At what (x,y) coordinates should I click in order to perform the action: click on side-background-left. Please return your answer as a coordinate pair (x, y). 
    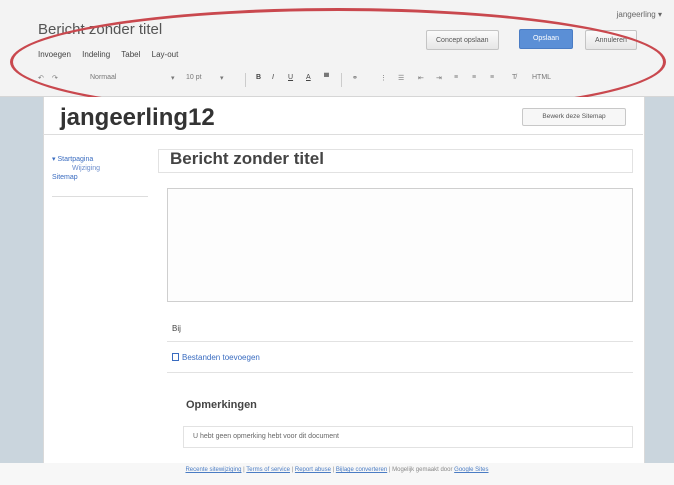
    Looking at the image, I should click on (21, 280).